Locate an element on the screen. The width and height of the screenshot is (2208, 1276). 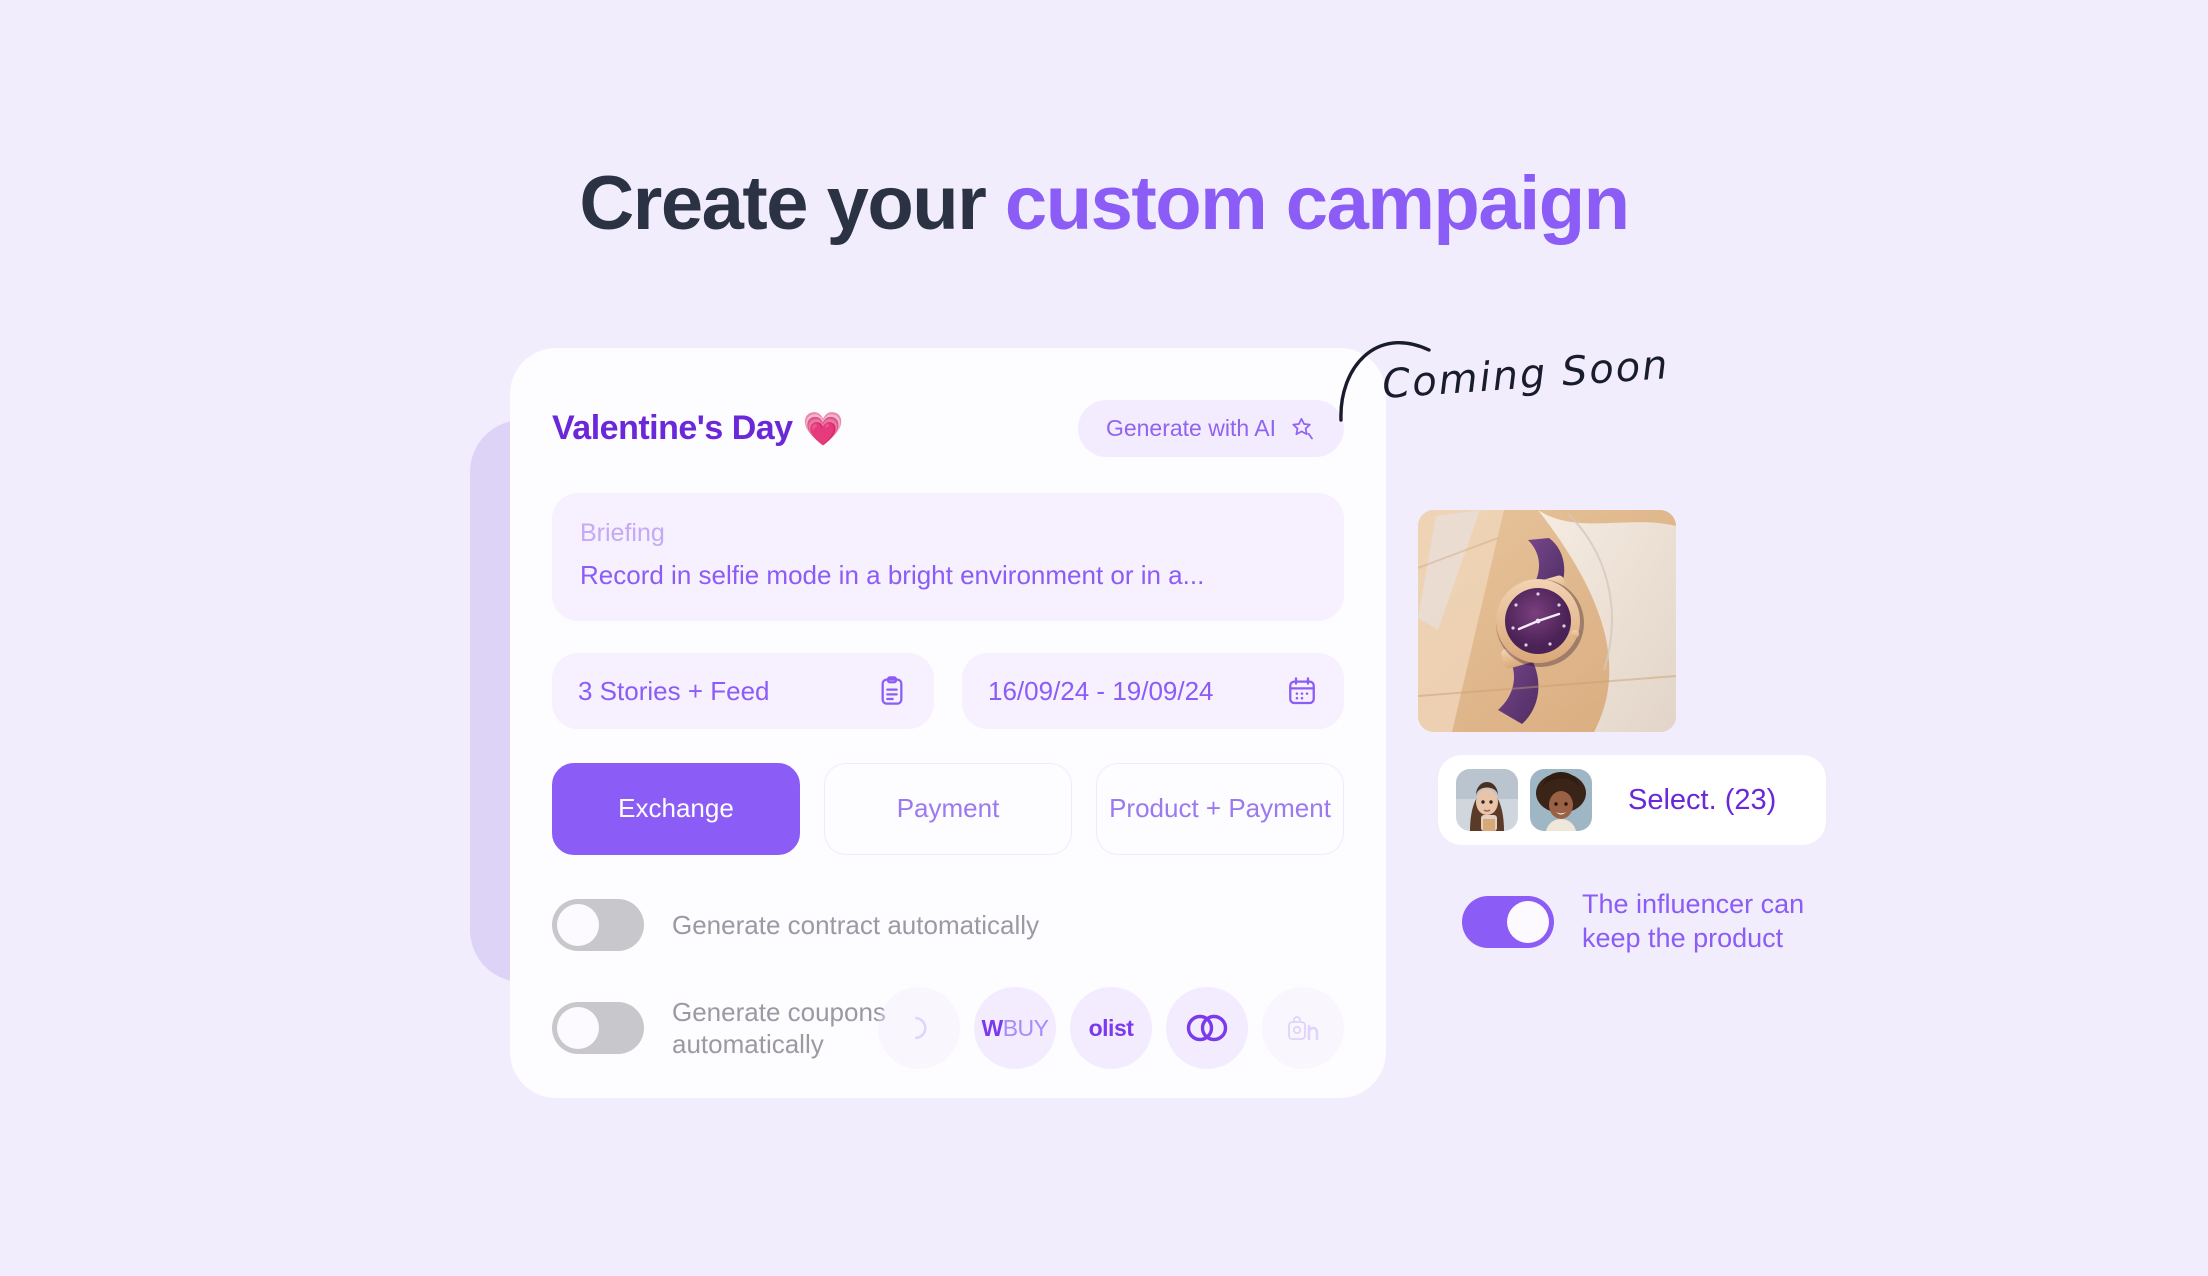
generate-coupons-toggle is located at coordinates (598, 1028).